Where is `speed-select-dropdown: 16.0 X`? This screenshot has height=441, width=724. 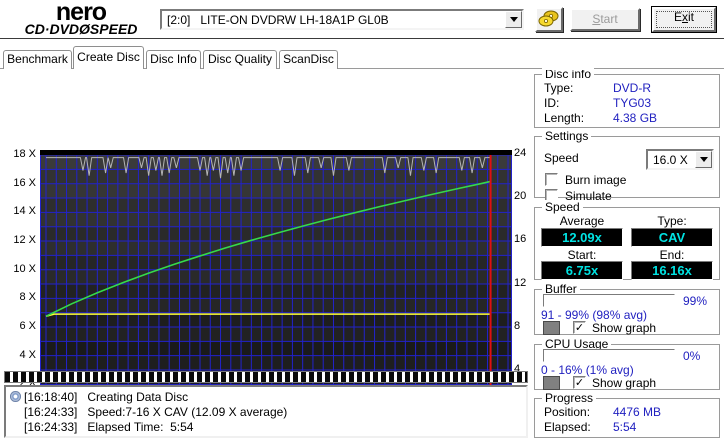 speed-select-dropdown: 16.0 X is located at coordinates (680, 159).